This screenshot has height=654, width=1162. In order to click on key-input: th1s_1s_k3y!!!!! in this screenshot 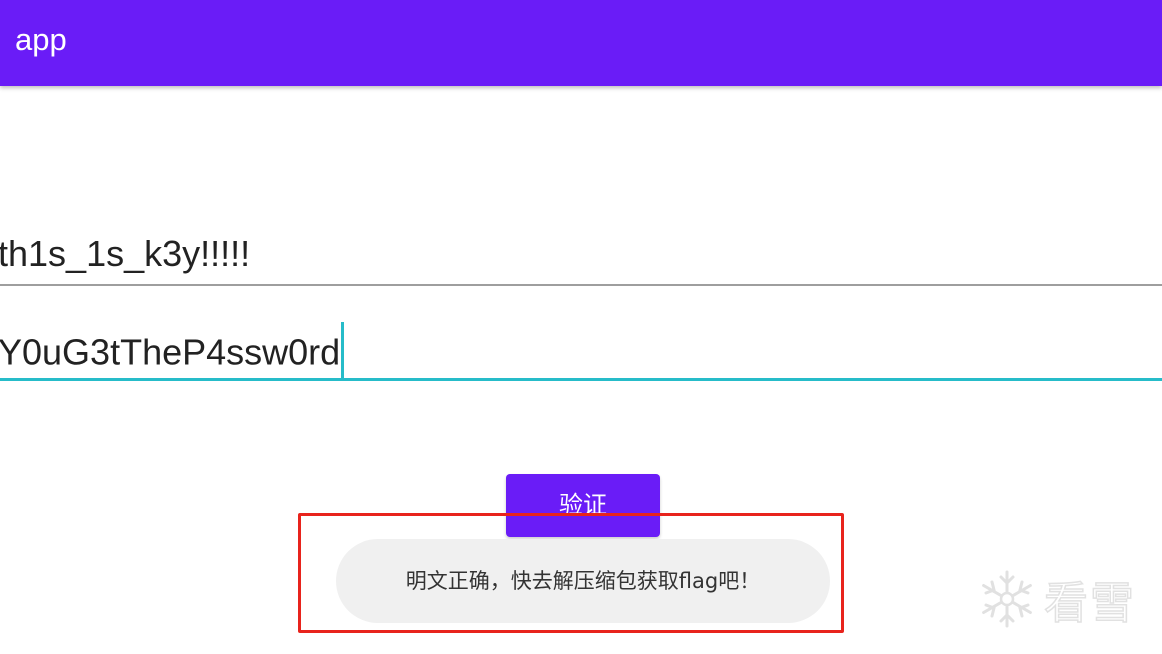, I will do `click(581, 256)`.